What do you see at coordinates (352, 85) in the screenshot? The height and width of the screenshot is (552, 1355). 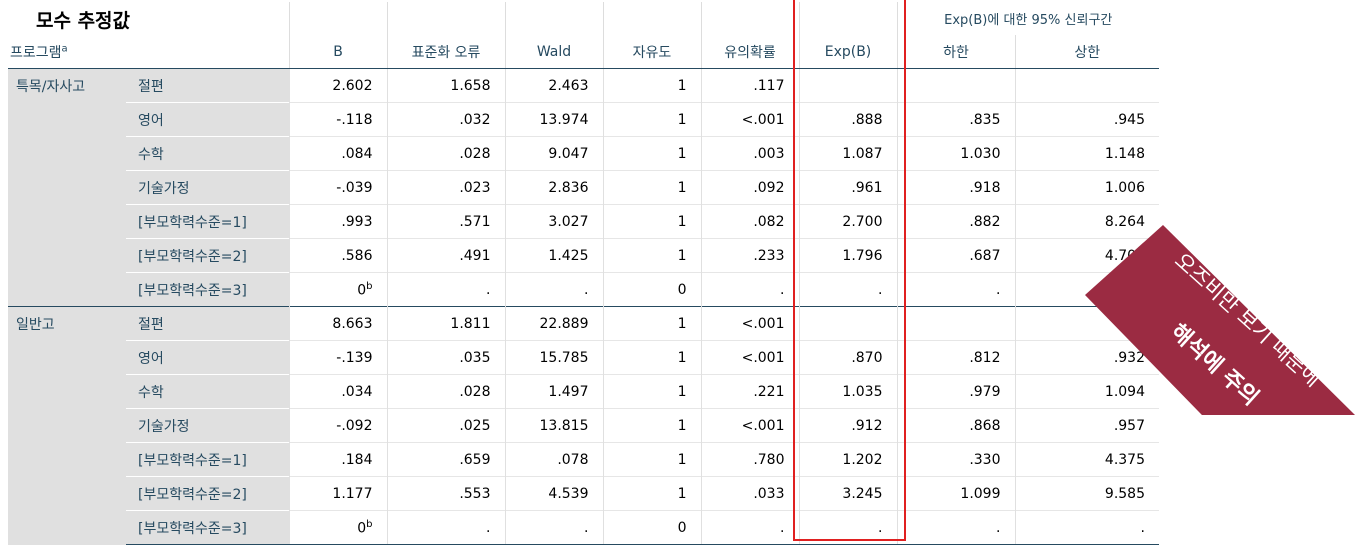 I see `cell-value: 2.602` at bounding box center [352, 85].